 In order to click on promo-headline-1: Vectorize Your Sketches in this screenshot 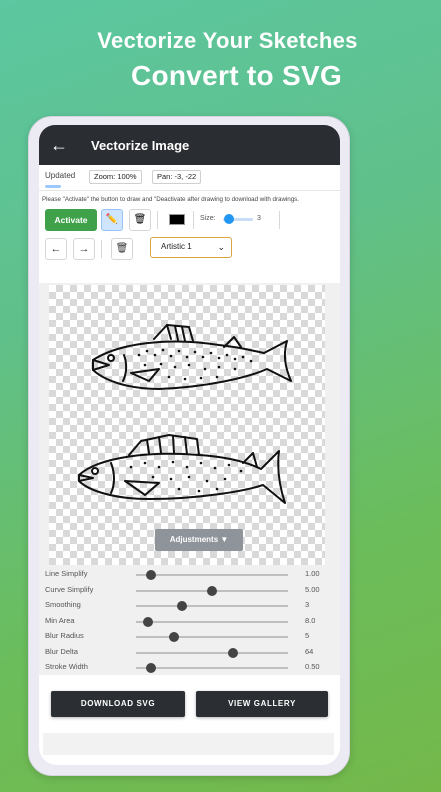, I will do `click(227, 40)`.